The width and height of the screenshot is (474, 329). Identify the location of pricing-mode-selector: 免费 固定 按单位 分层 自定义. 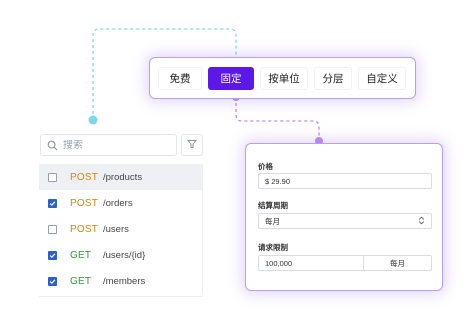
(282, 78).